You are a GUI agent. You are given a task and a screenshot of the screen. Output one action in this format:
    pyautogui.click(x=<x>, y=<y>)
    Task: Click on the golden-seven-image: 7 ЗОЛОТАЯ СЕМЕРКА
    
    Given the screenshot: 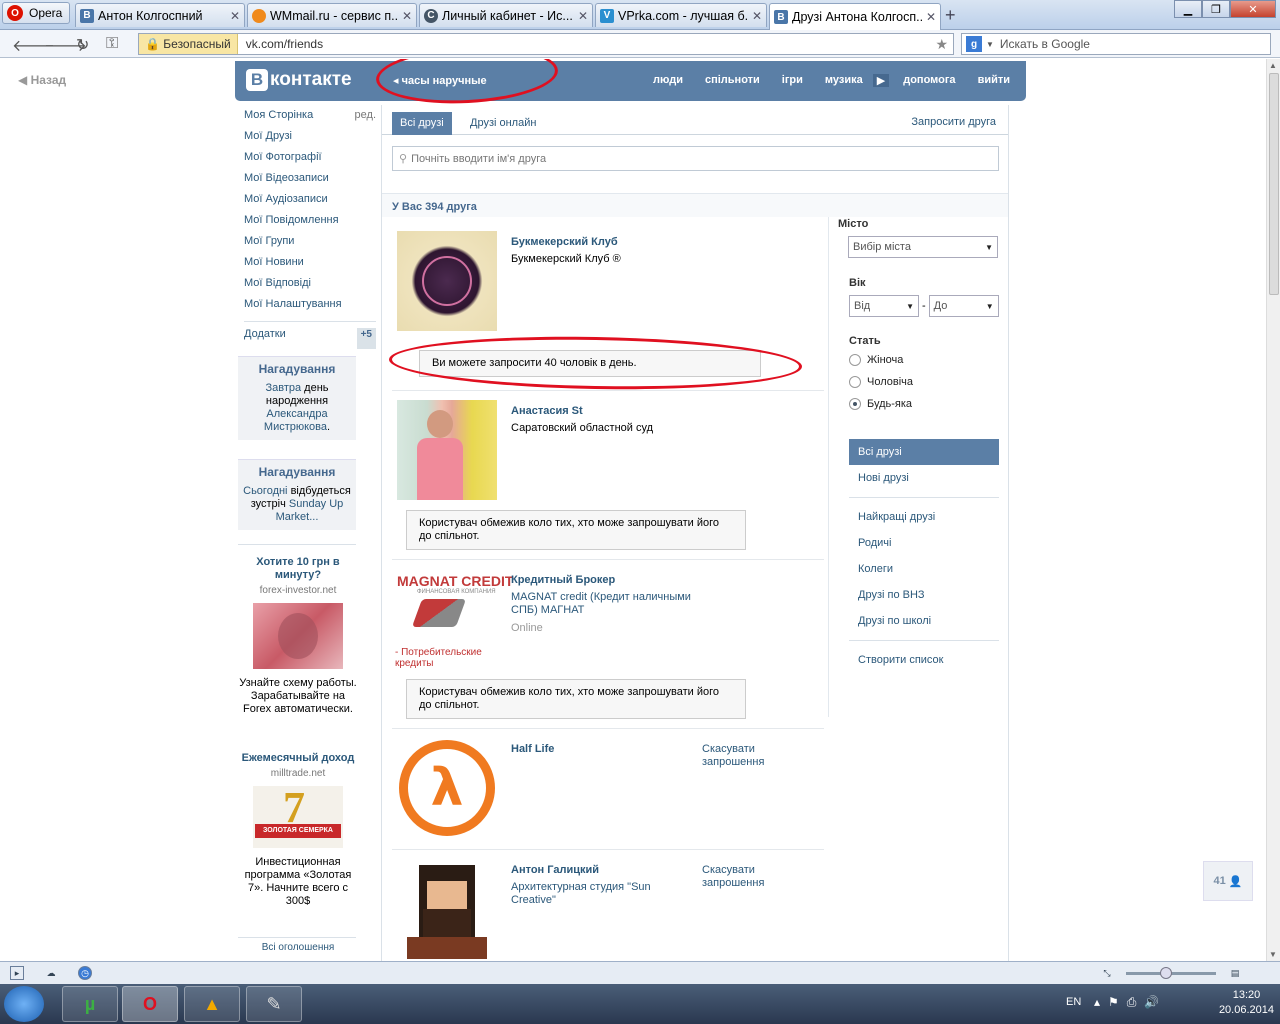 What is the action you would take?
    pyautogui.click(x=298, y=817)
    